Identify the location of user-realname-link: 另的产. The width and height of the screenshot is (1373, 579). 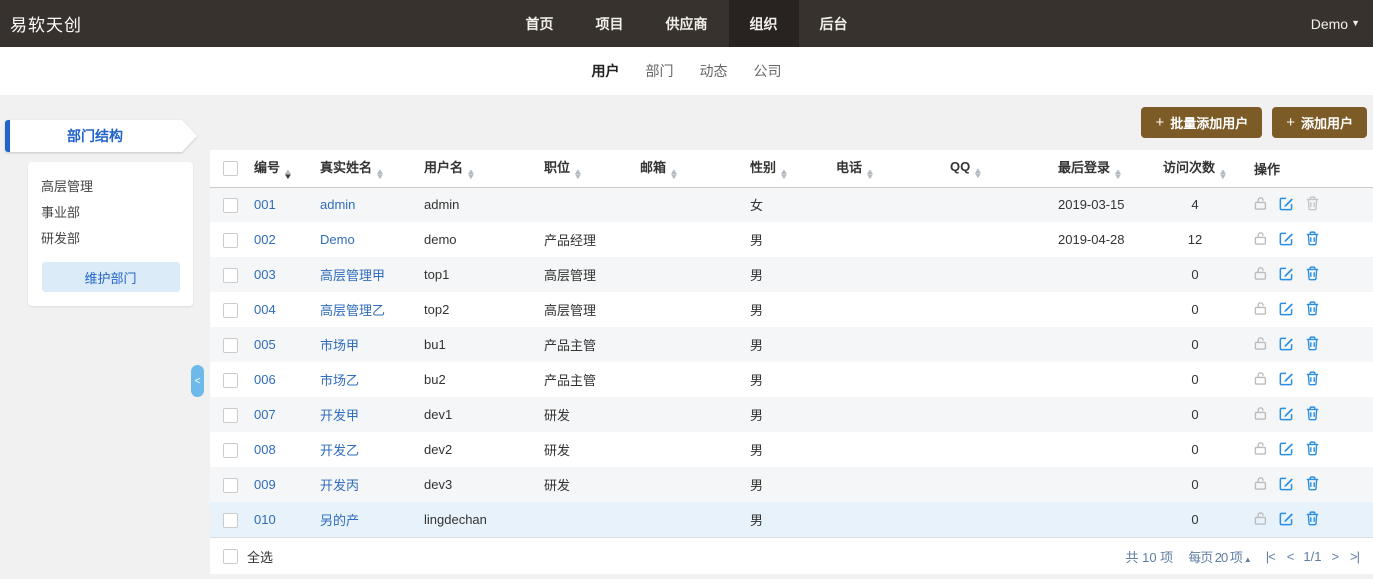
(339, 520).